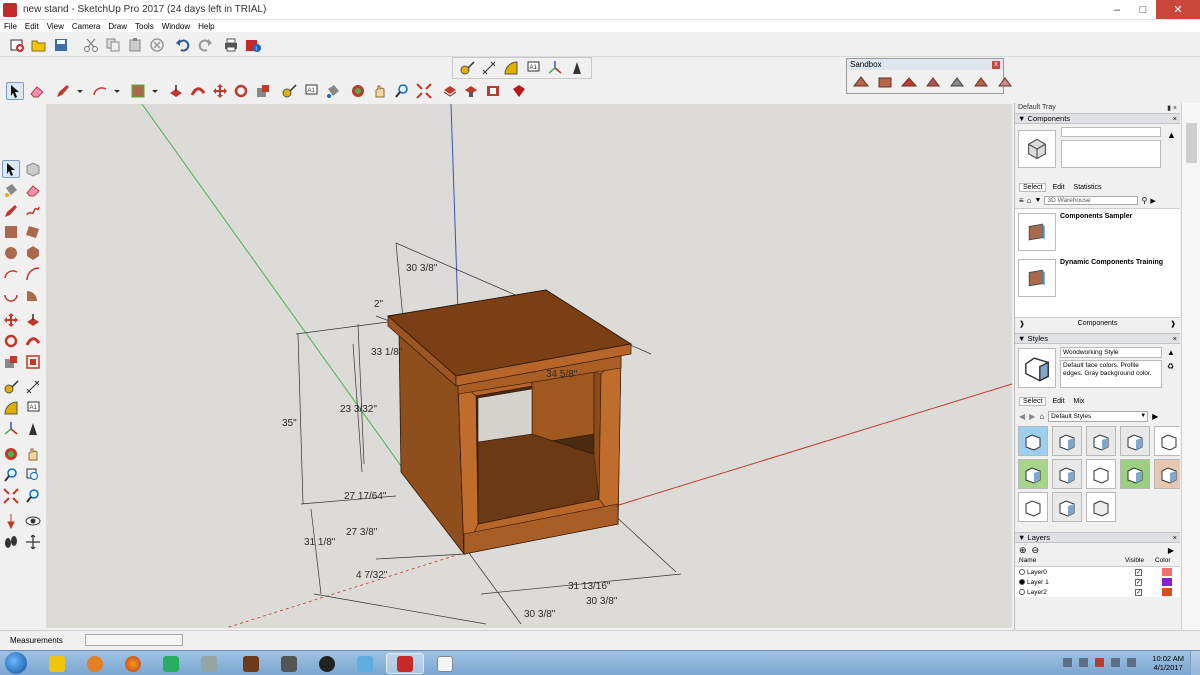 This screenshot has width=1200, height=675. Describe the element at coordinates (1021, 200) in the screenshot. I see `view-options-icon: ≡` at that location.